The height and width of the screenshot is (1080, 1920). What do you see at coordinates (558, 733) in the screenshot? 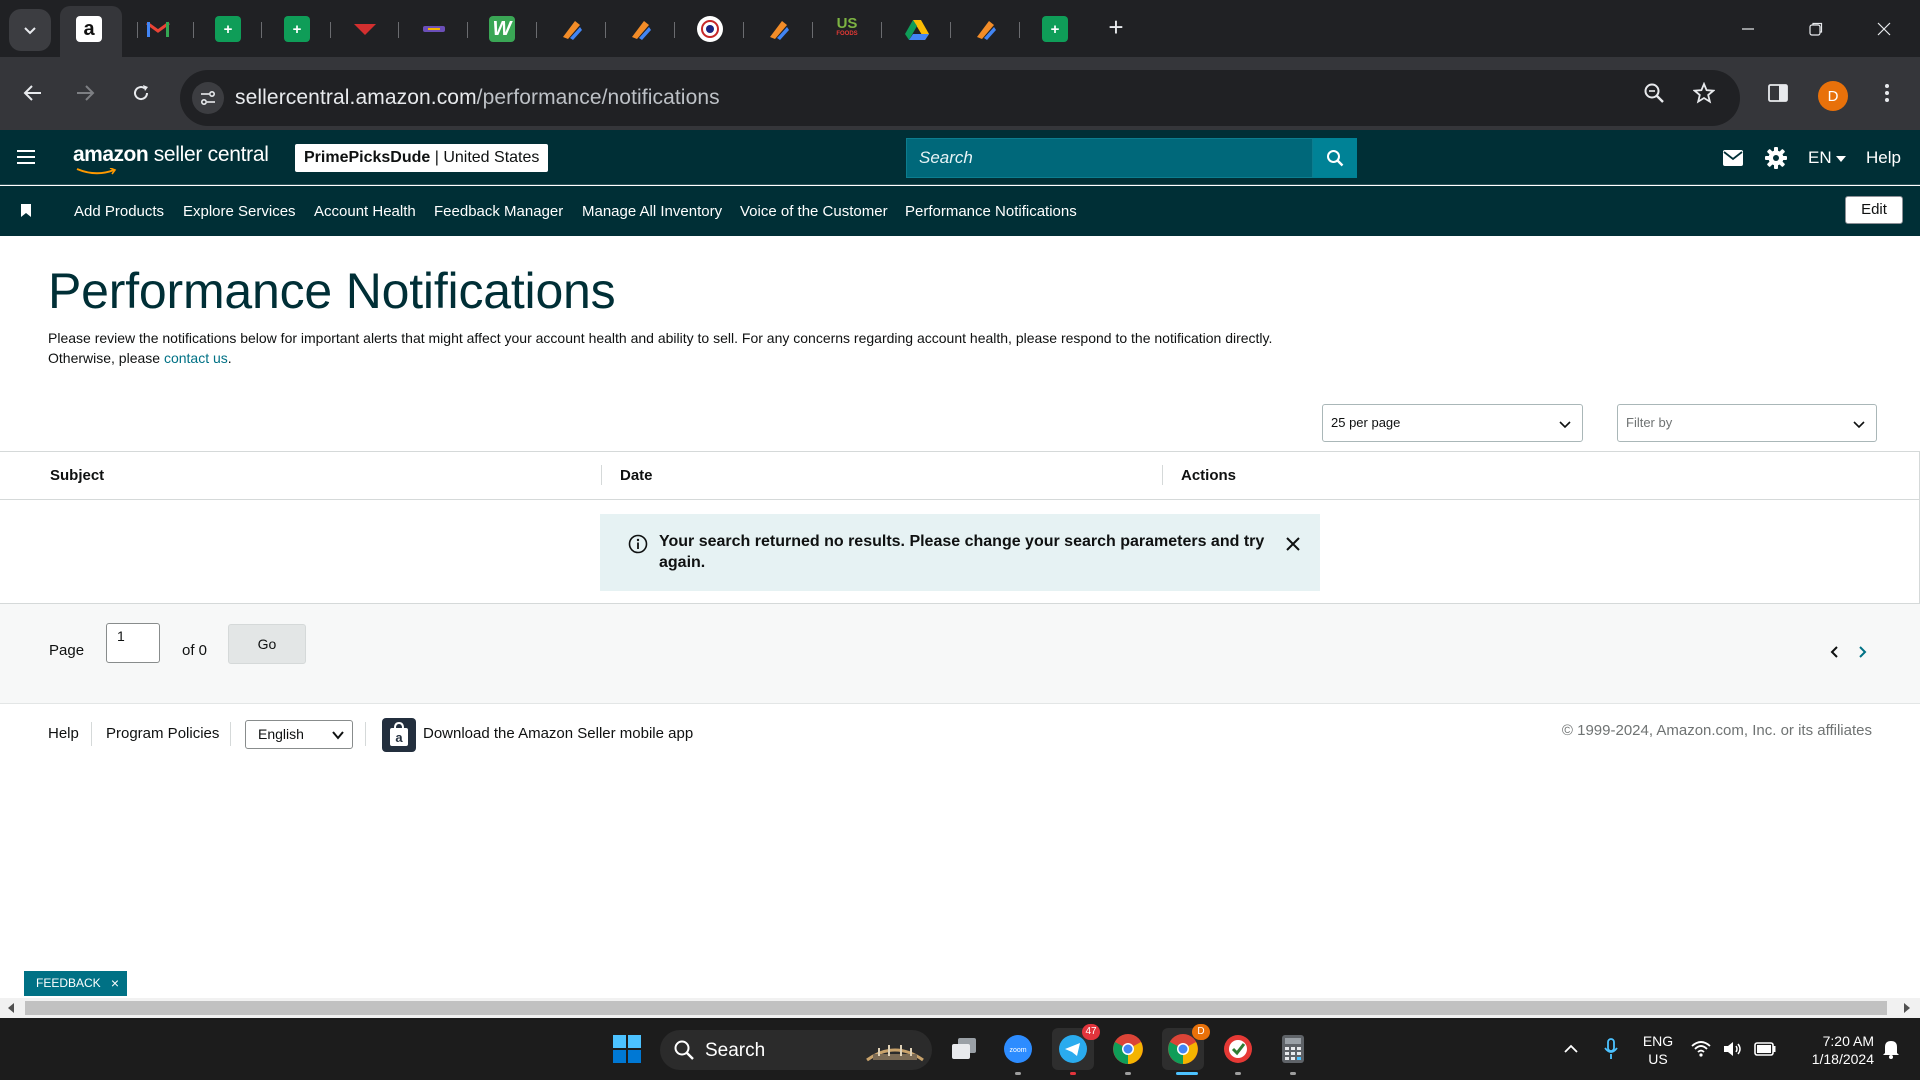
I see `download-app-link: Download the Amazon Seller mobile app` at bounding box center [558, 733].